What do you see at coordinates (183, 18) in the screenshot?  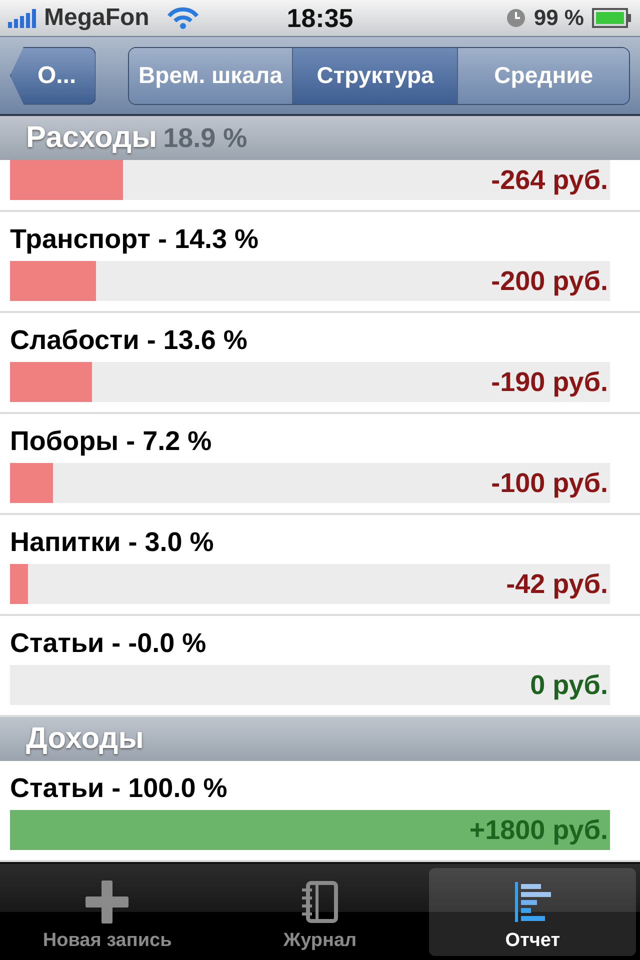 I see `wifi-icon` at bounding box center [183, 18].